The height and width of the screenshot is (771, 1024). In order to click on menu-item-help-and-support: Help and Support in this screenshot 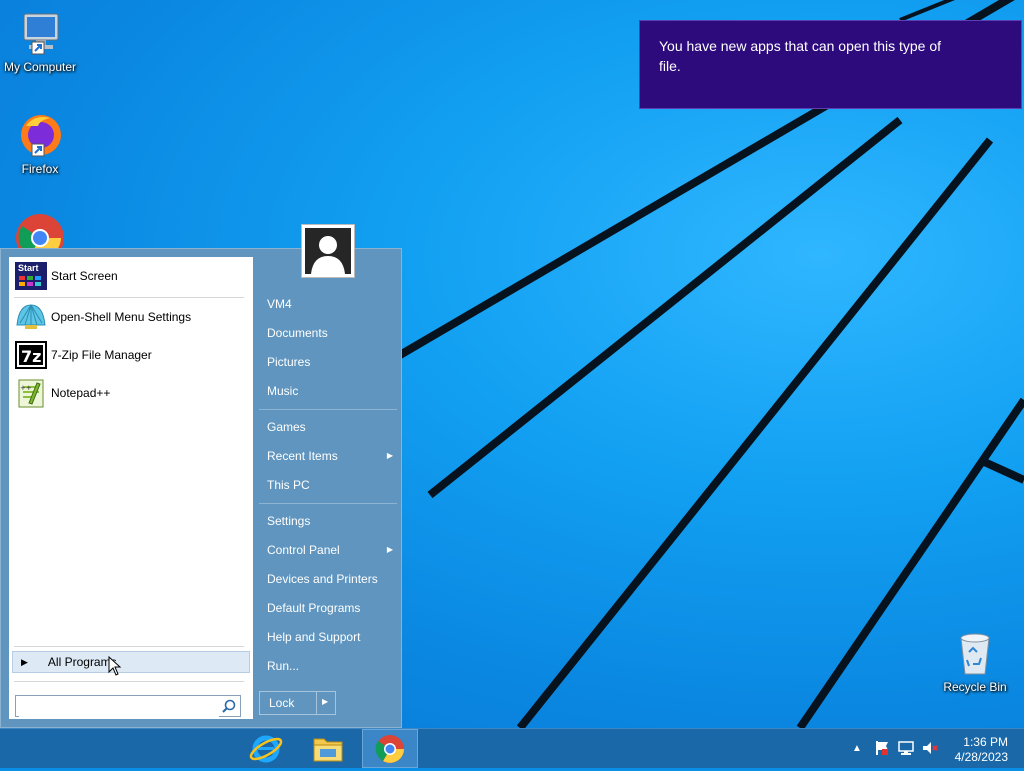, I will do `click(329, 637)`.